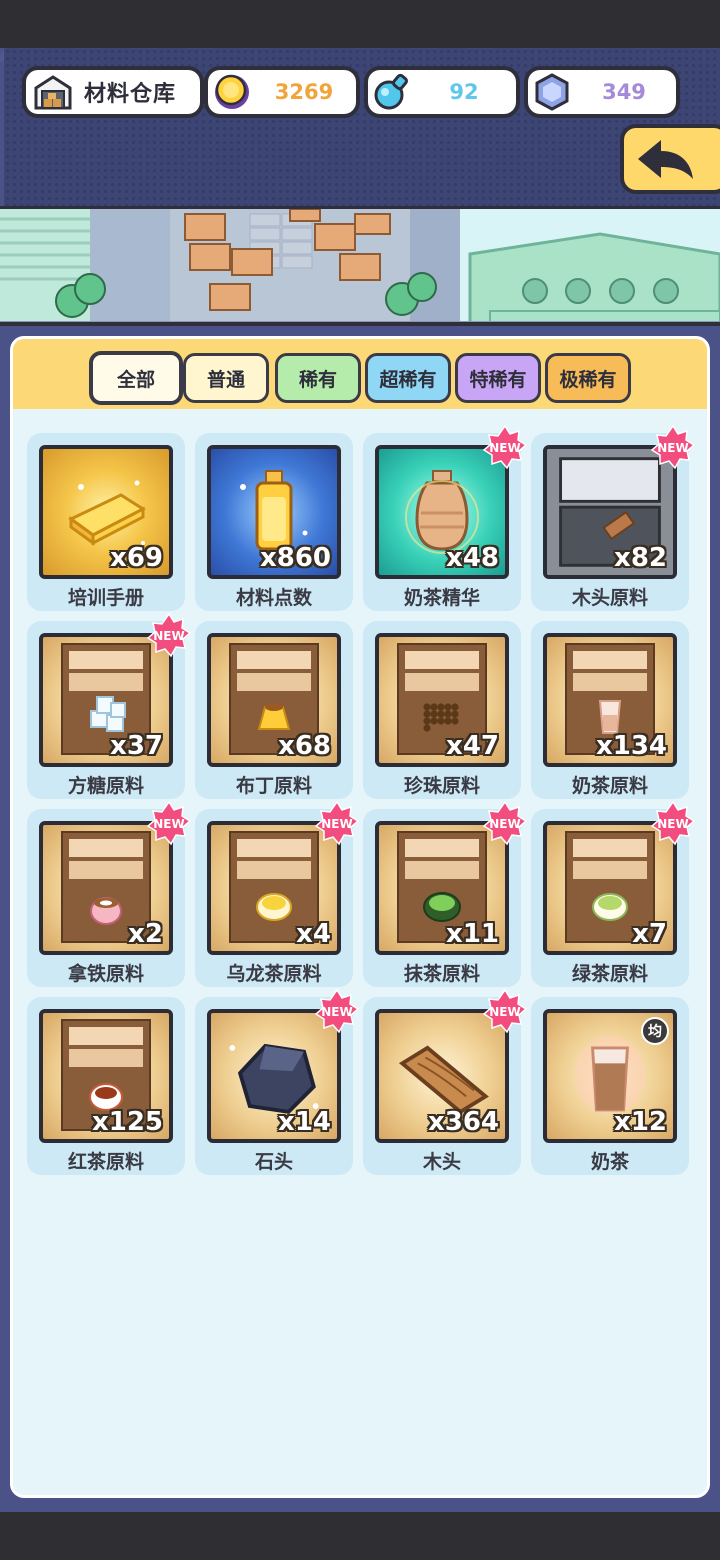 The height and width of the screenshot is (1560, 720). What do you see at coordinates (472, 558) in the screenshot?
I see `item-count: x48` at bounding box center [472, 558].